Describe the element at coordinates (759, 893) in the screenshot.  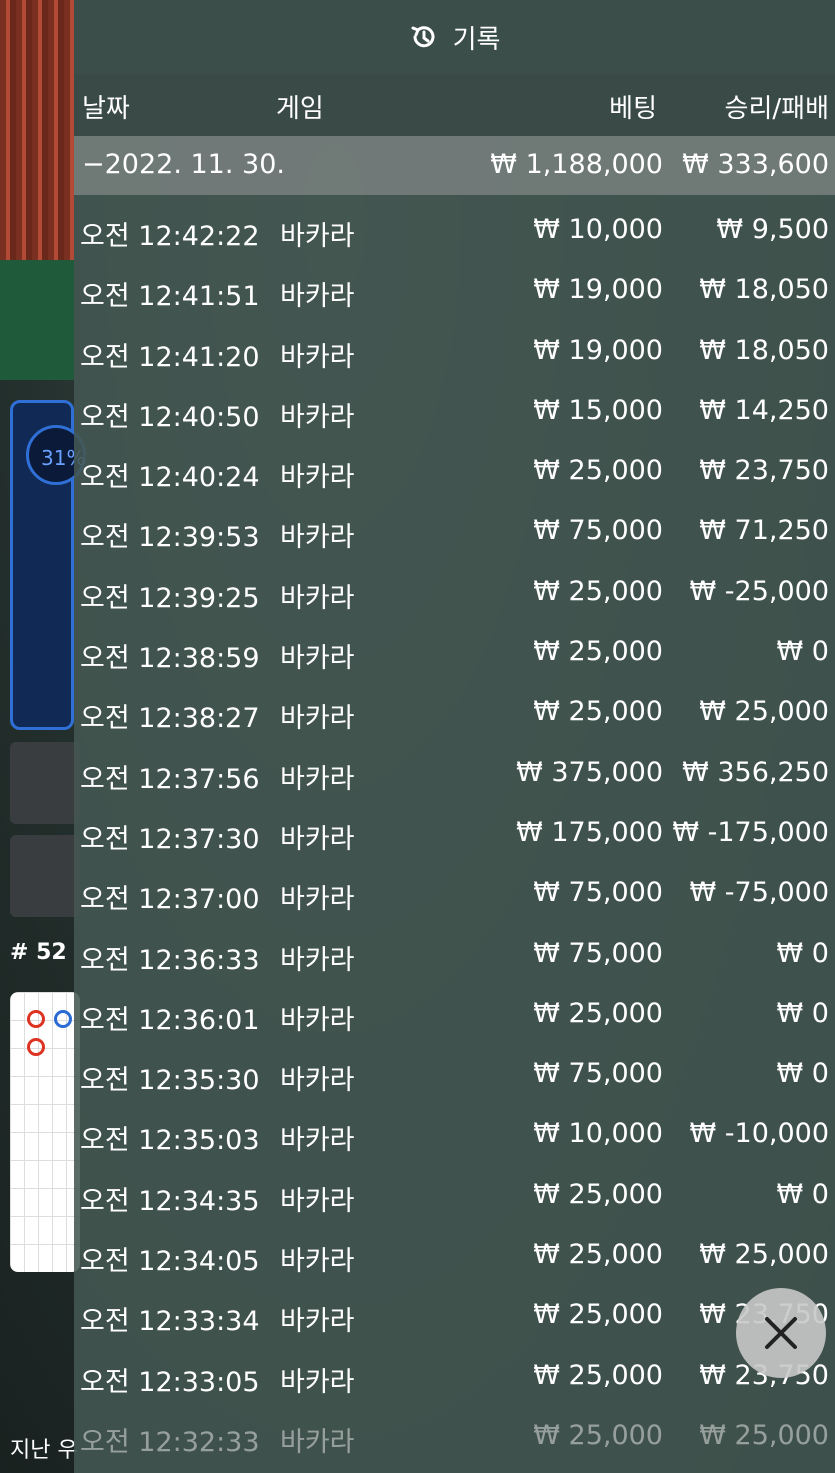
I see `row-win-loss: ₩ -75,000` at that location.